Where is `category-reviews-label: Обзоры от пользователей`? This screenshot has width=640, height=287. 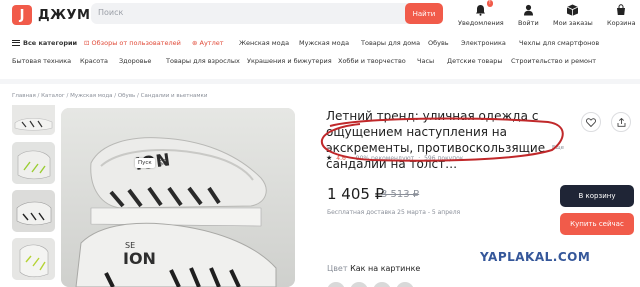 category-reviews-label: Обзоры от пользователей is located at coordinates (136, 43).